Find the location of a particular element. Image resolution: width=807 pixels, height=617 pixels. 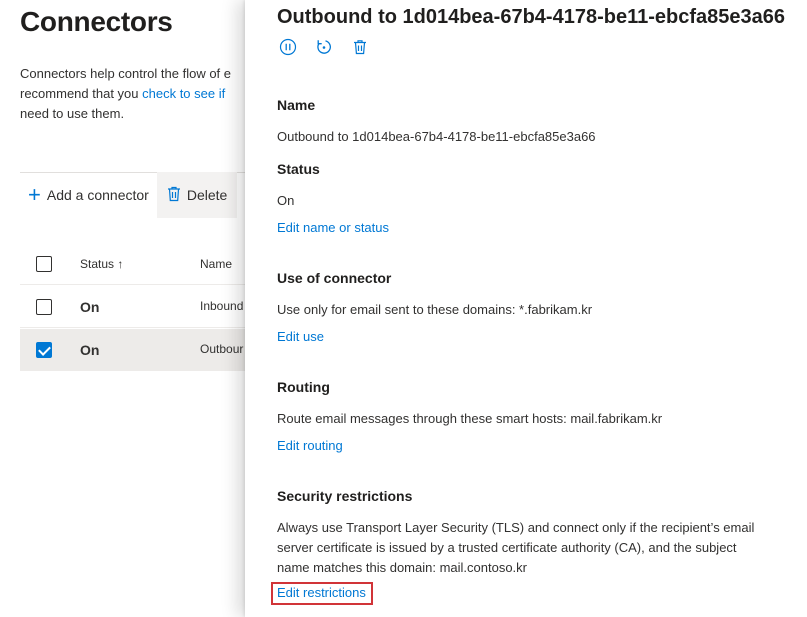

edit-use-link: Edit use is located at coordinates (300, 336).